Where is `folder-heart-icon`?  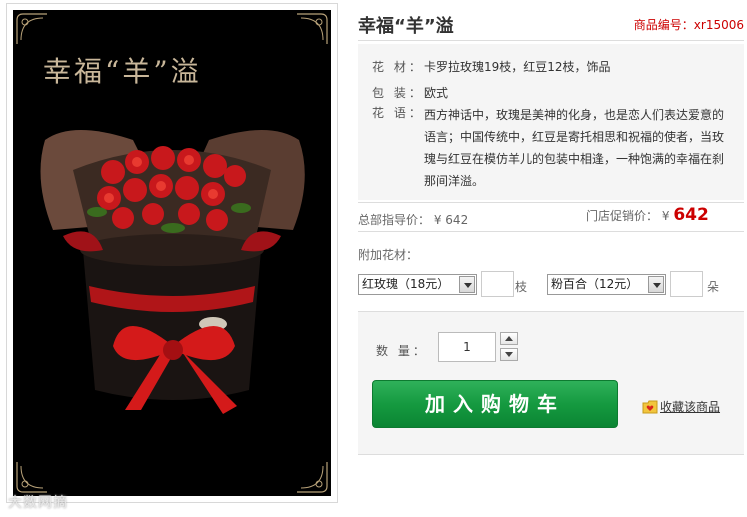 folder-heart-icon is located at coordinates (650, 407).